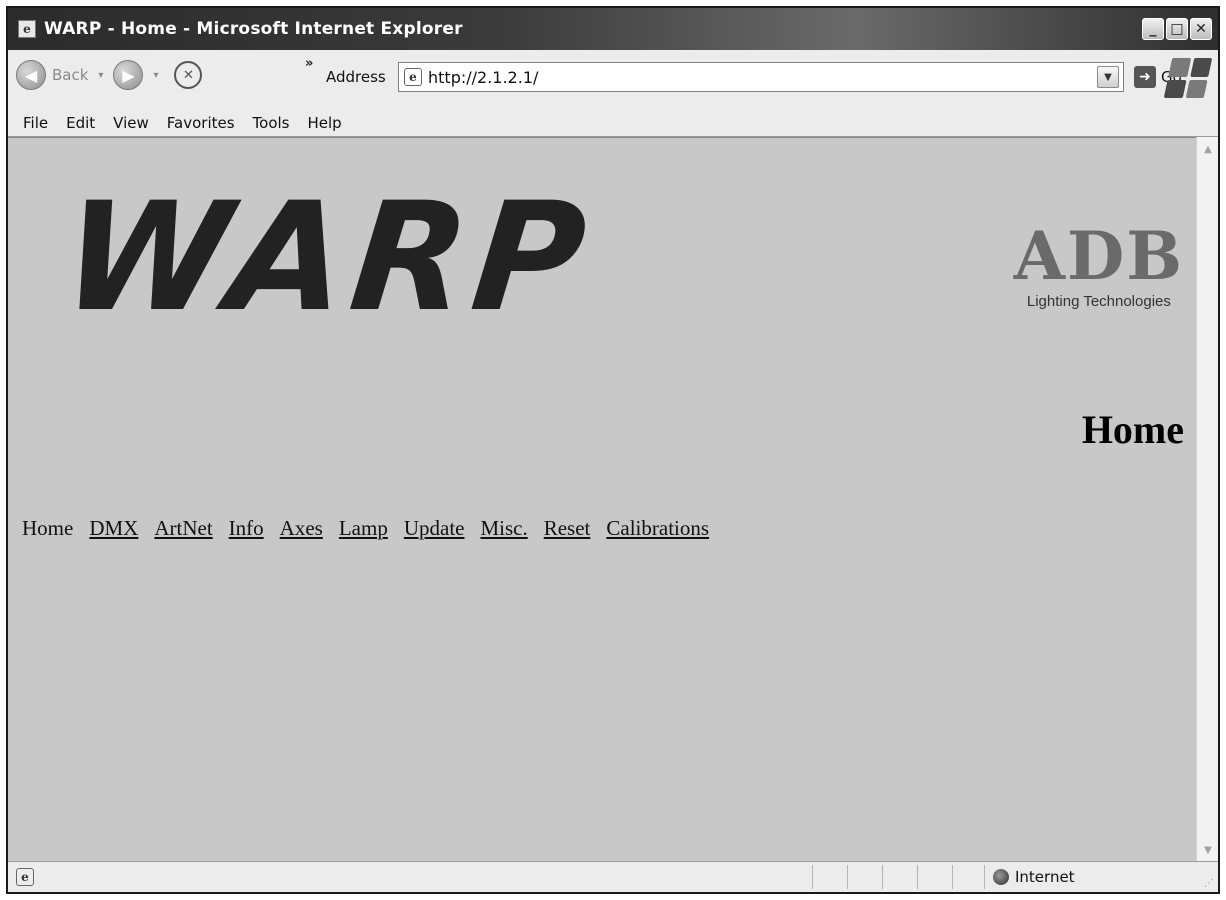 This screenshot has width=1226, height=900. What do you see at coordinates (503, 528) in the screenshot?
I see `nav-link-misc: Misc.` at bounding box center [503, 528].